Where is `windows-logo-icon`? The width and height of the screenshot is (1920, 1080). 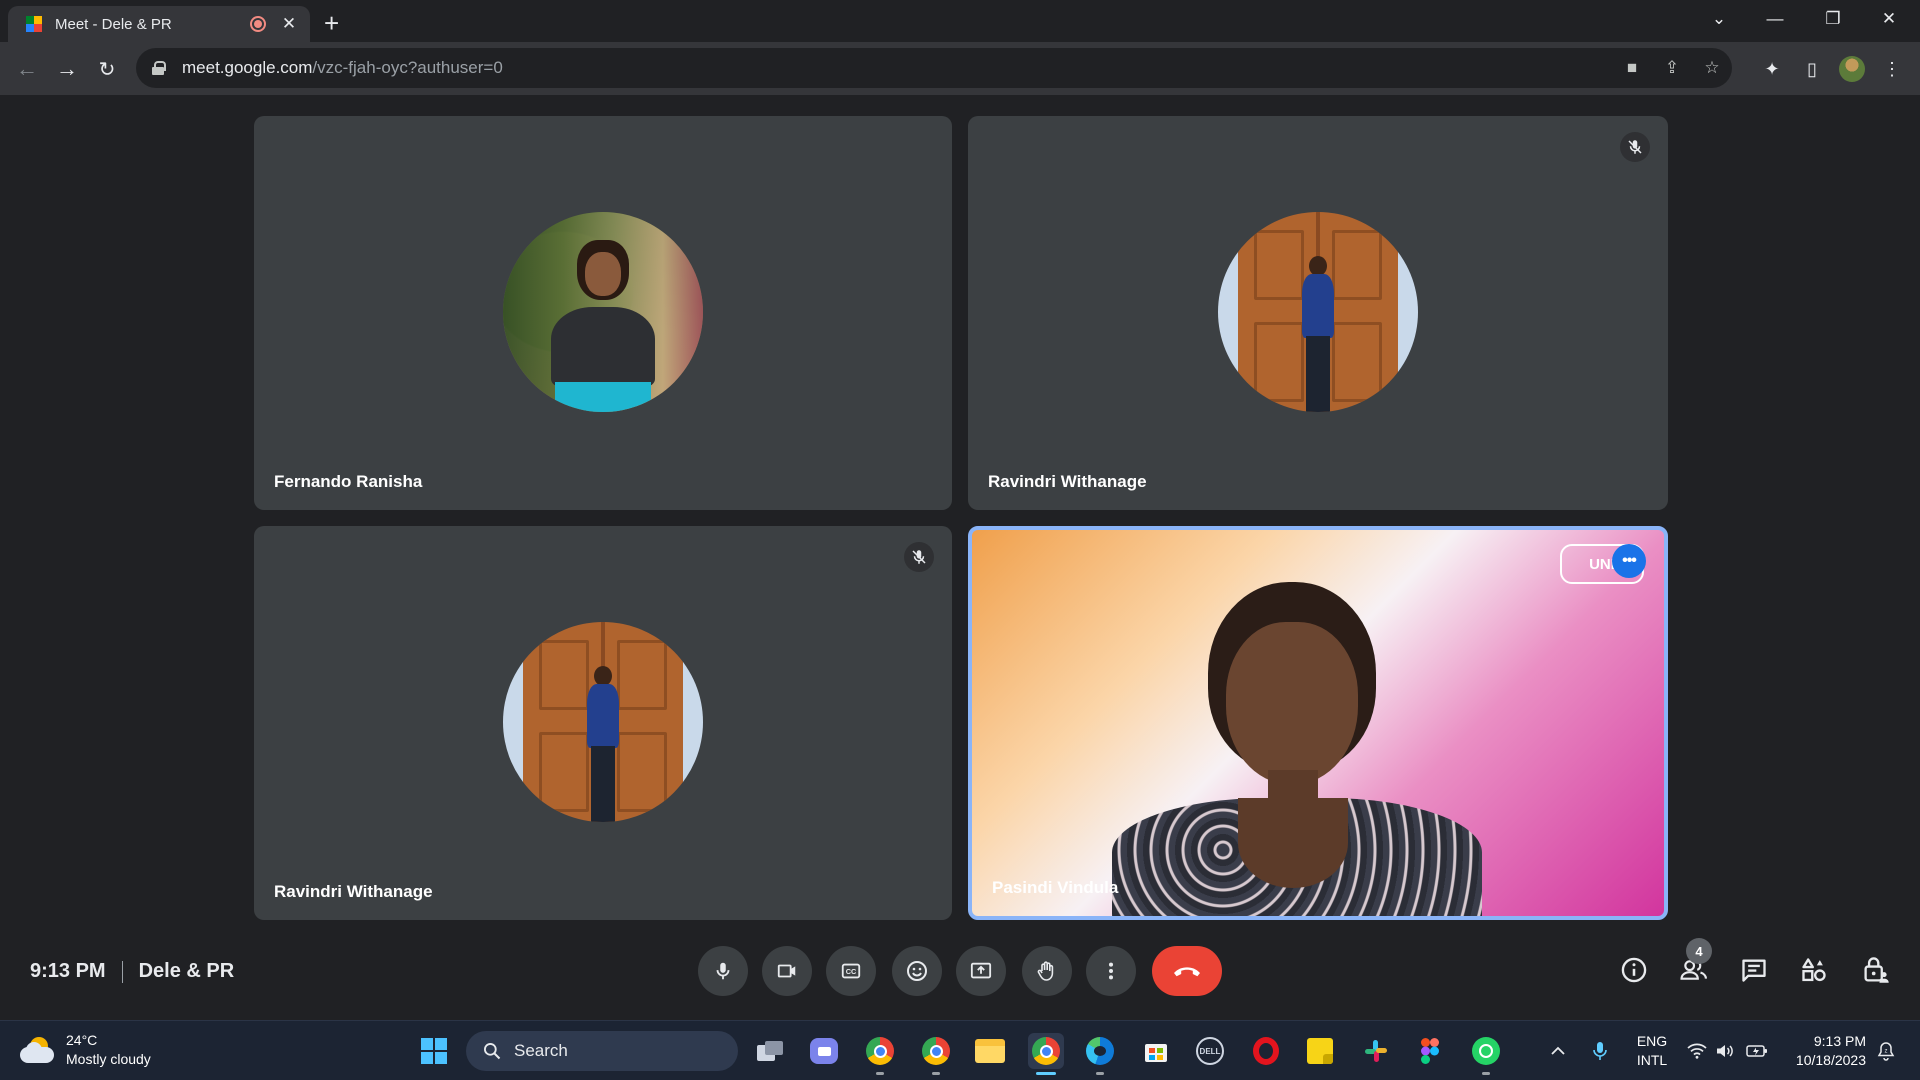
windows-logo-icon is located at coordinates (434, 1051).